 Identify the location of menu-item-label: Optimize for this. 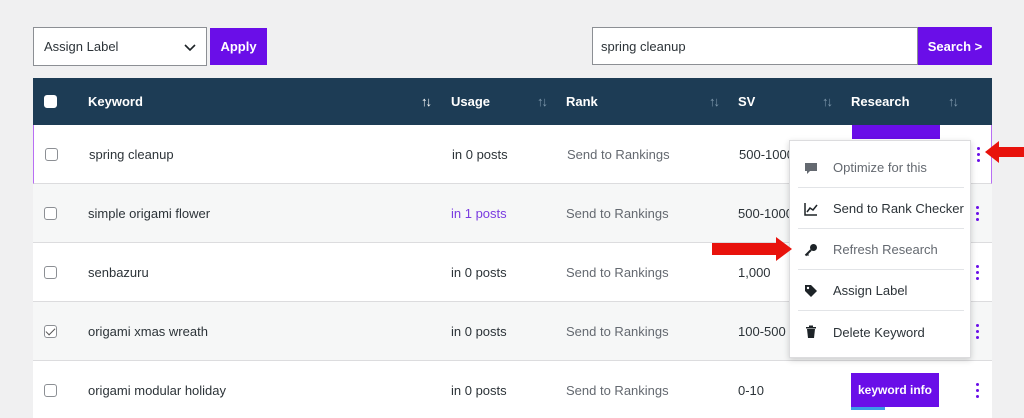
(880, 167).